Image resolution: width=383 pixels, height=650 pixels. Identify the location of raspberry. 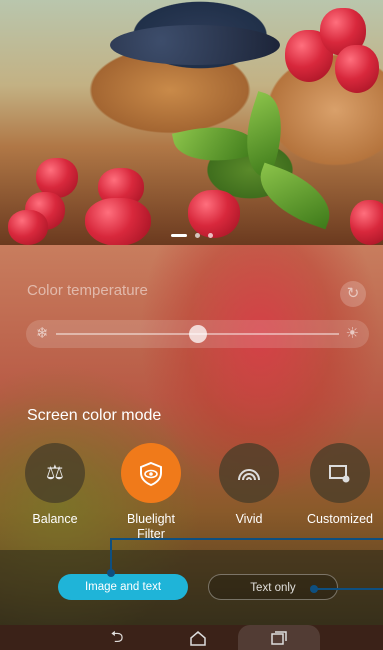
(357, 69).